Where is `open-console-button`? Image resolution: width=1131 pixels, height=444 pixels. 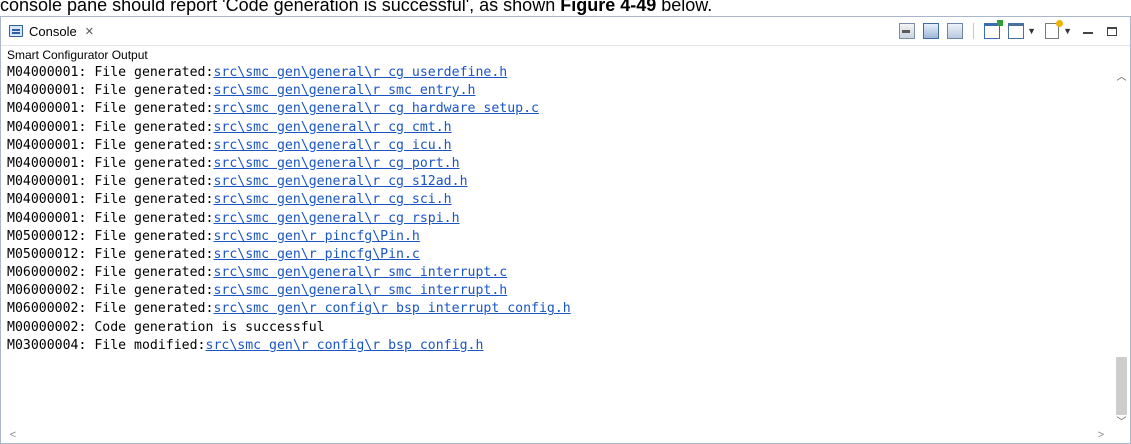 open-console-button is located at coordinates (993, 30).